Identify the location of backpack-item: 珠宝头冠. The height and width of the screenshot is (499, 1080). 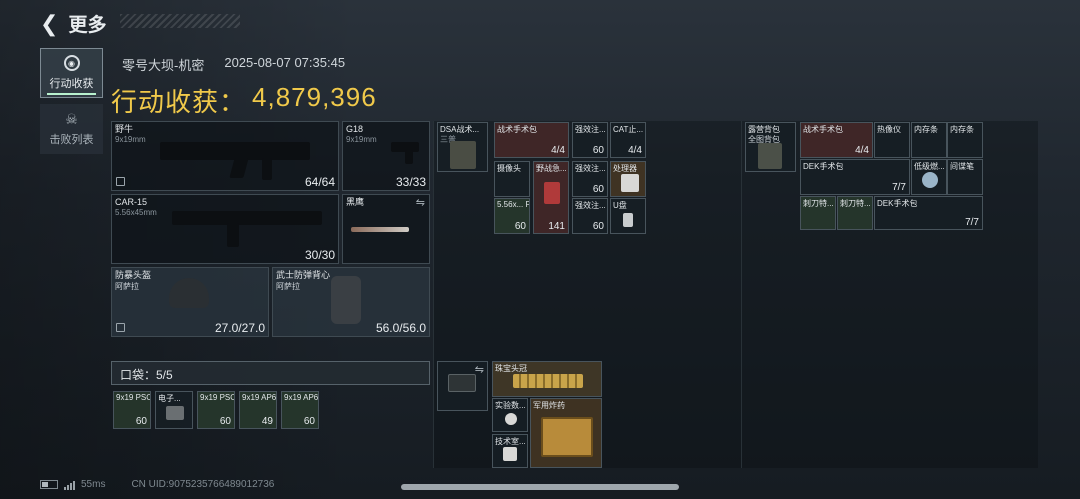
(547, 379).